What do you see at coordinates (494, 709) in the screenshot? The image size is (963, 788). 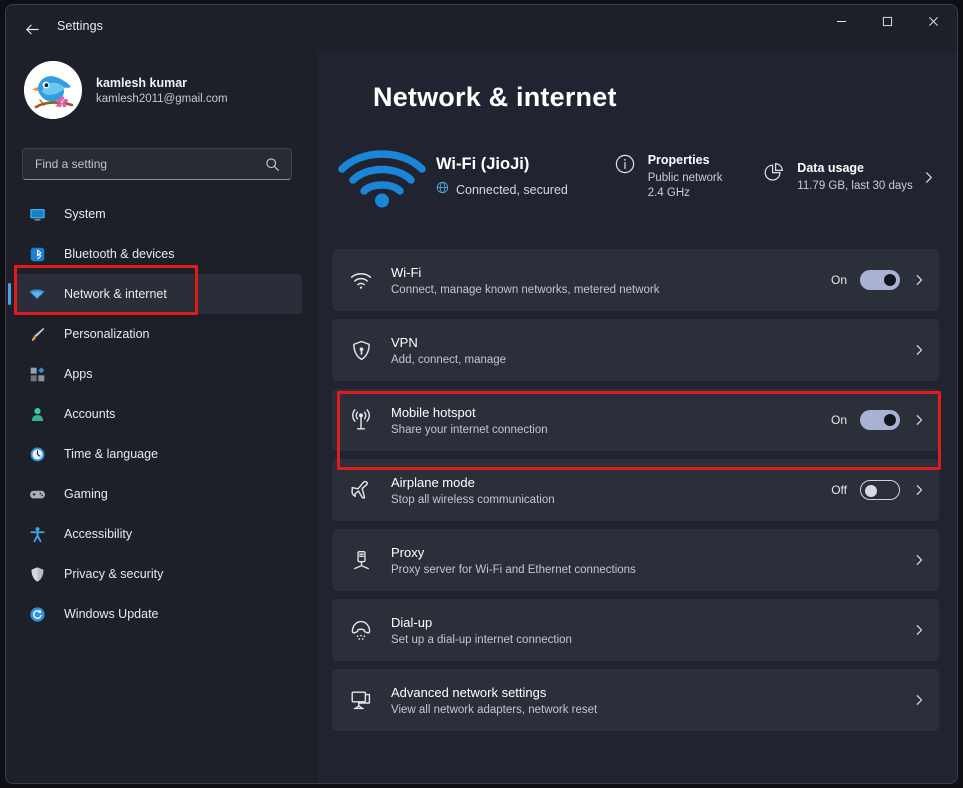 I see `card-subtitle: View all network adapters, network reset` at bounding box center [494, 709].